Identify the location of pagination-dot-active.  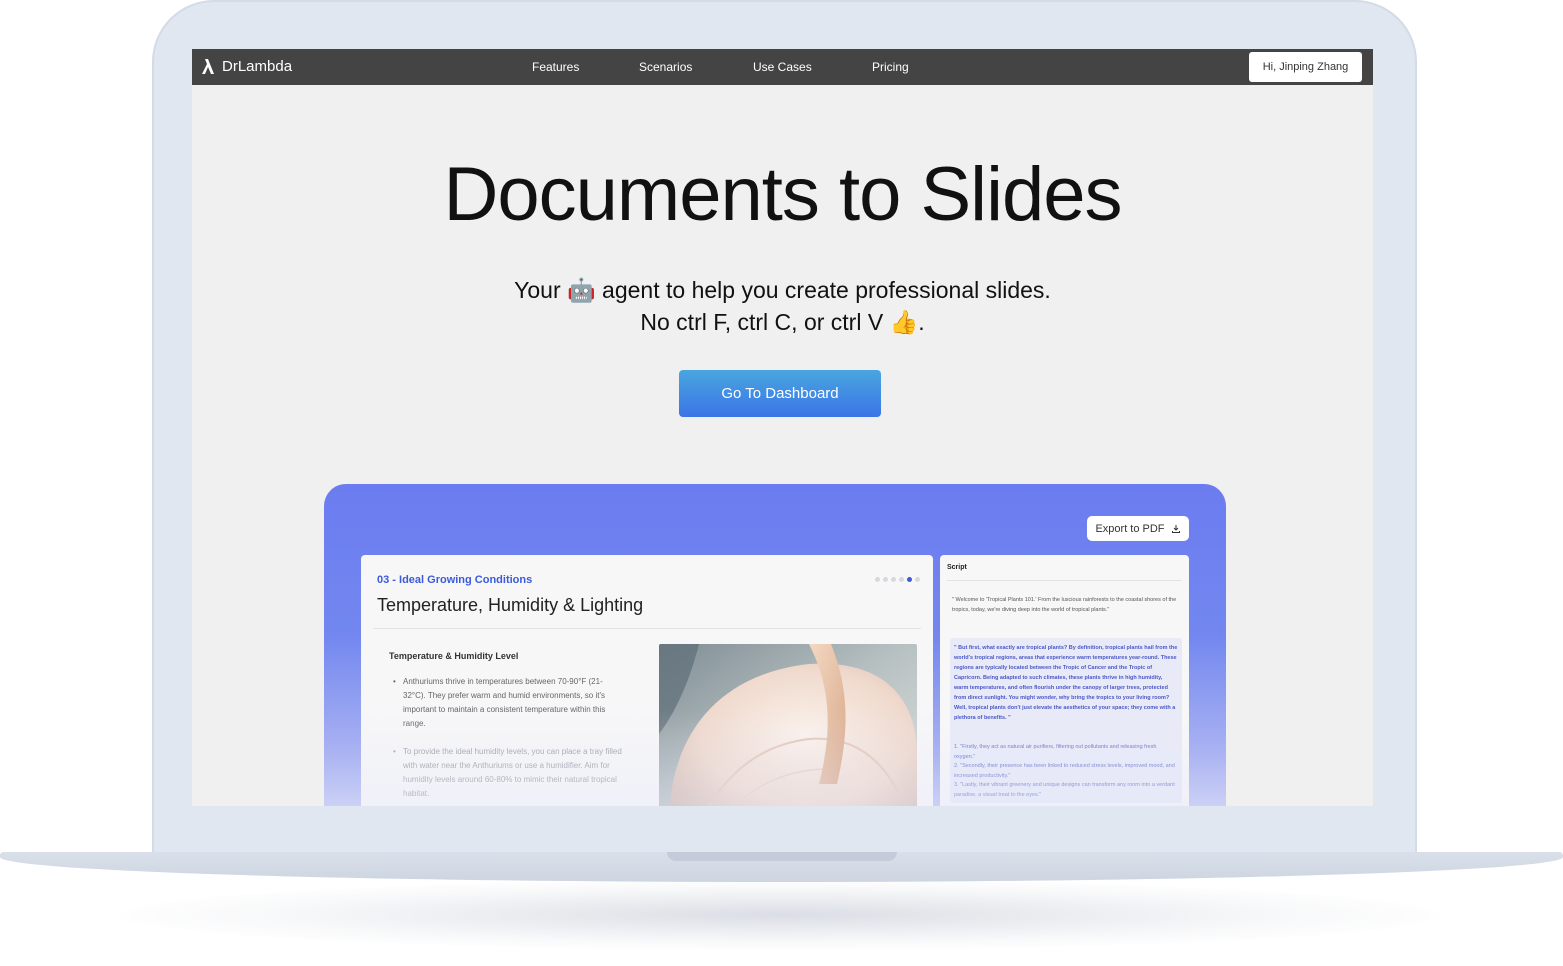
(909, 579).